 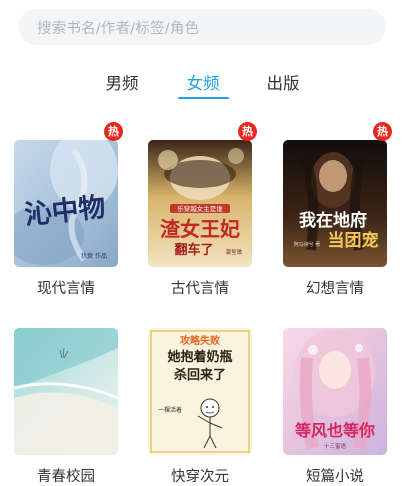 What do you see at coordinates (307, 244) in the screenshot?
I see `cover-author: 阿马诗兮 著` at bounding box center [307, 244].